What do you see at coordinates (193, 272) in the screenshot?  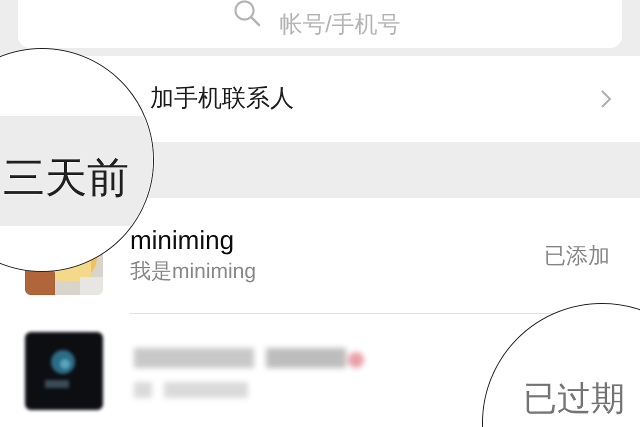 I see `request-message: 我是miniming` at bounding box center [193, 272].